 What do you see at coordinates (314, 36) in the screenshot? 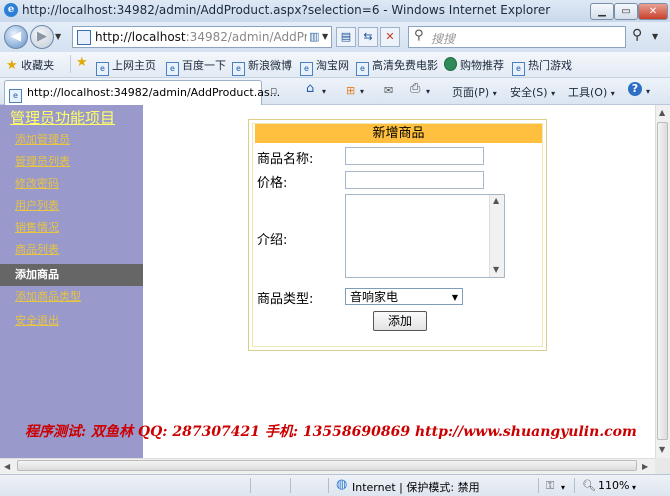
I see `compat-view-icon: ▥` at bounding box center [314, 36].